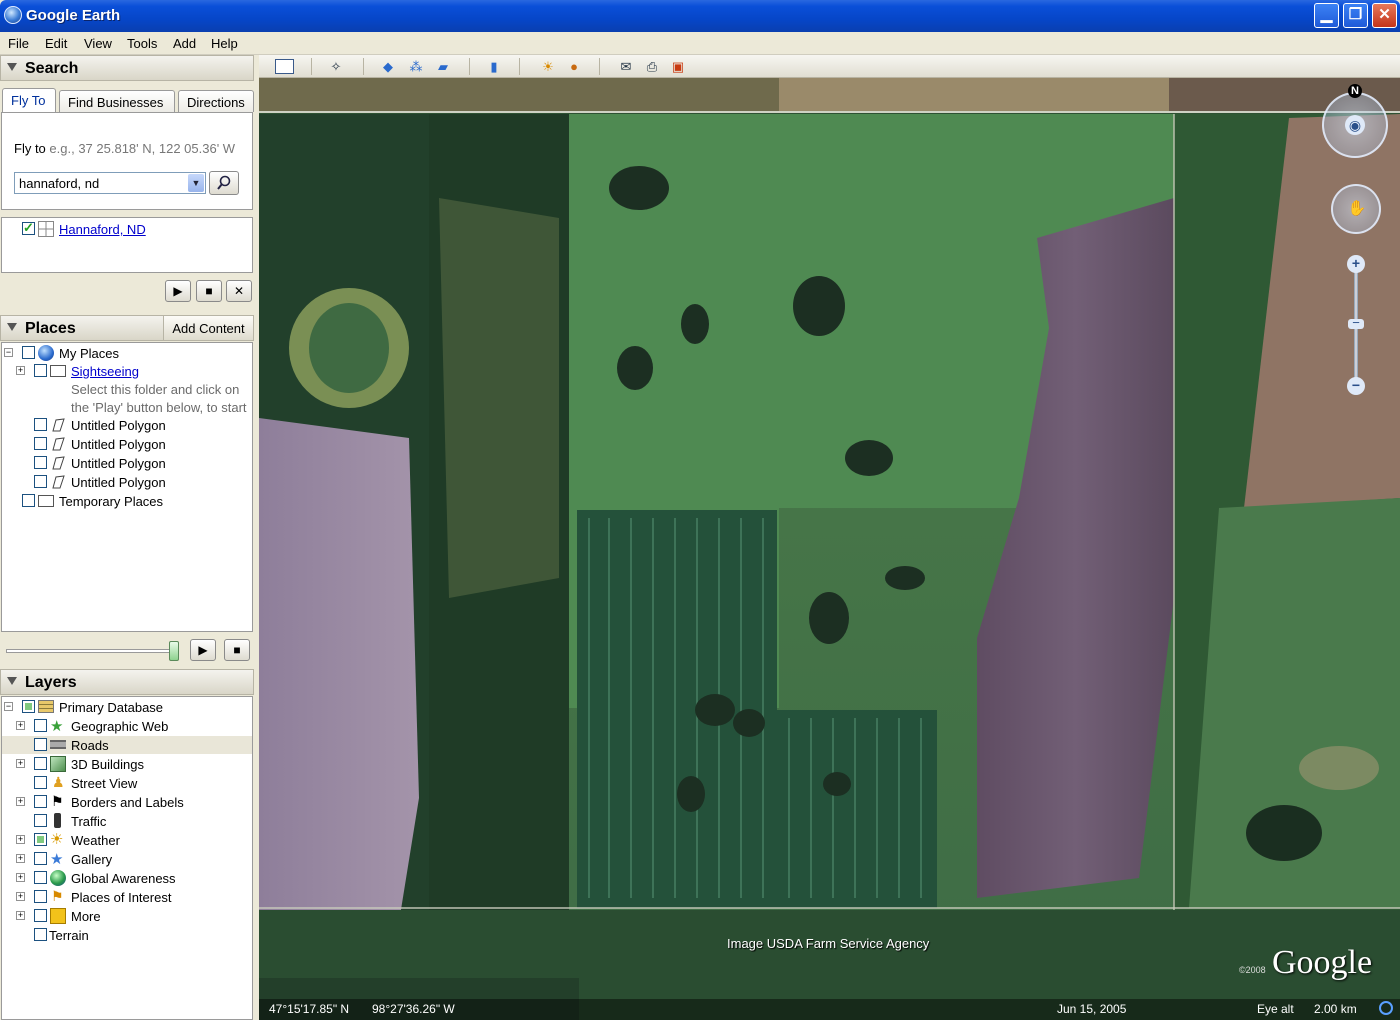 The height and width of the screenshot is (1020, 1400). Describe the element at coordinates (127, 68) in the screenshot. I see `search-panel-header: Search` at that location.